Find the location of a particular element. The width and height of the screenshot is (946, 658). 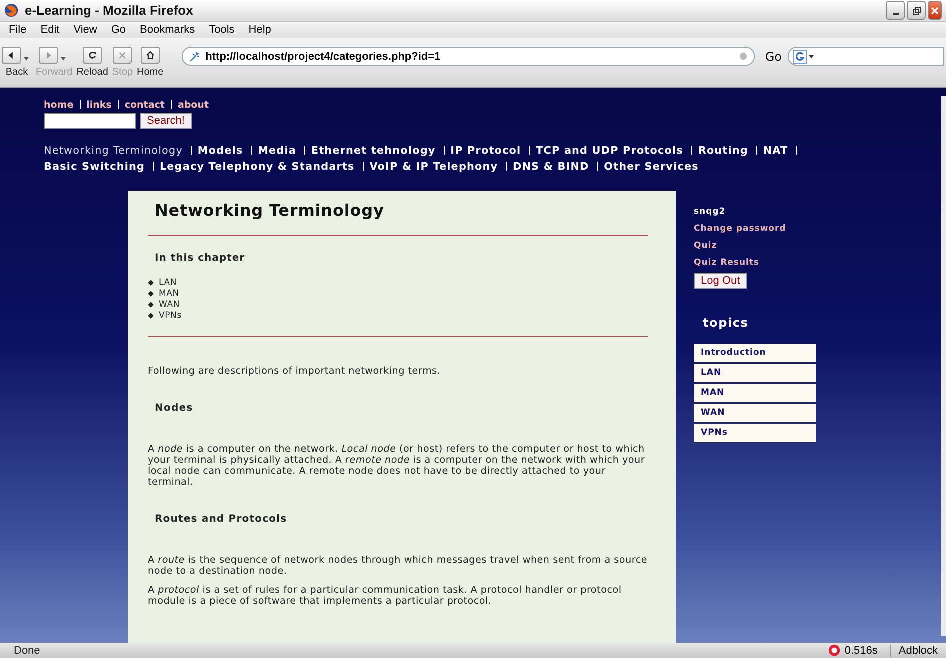

nav-link: links is located at coordinates (99, 105).